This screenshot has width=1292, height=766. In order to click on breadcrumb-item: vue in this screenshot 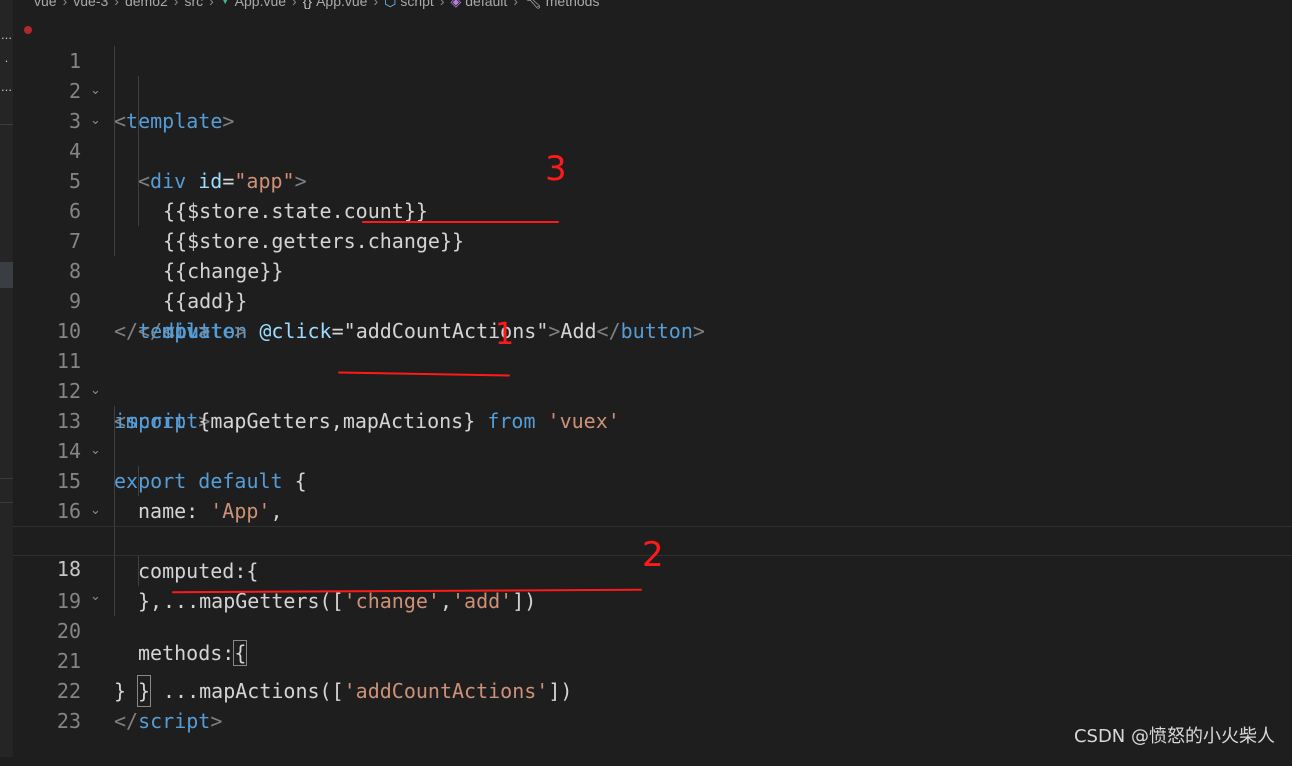, I will do `click(45, 4)`.